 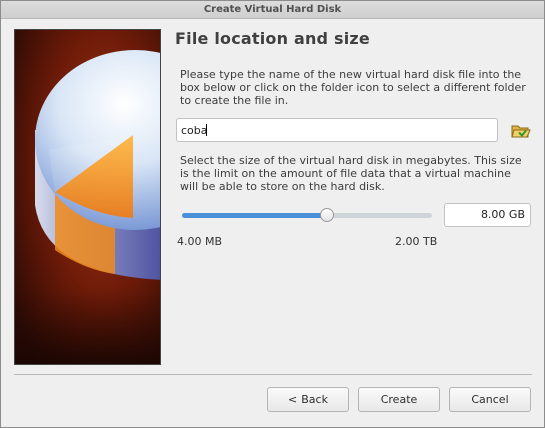 What do you see at coordinates (487, 215) in the screenshot?
I see `size-input: 8.00 GB` at bounding box center [487, 215].